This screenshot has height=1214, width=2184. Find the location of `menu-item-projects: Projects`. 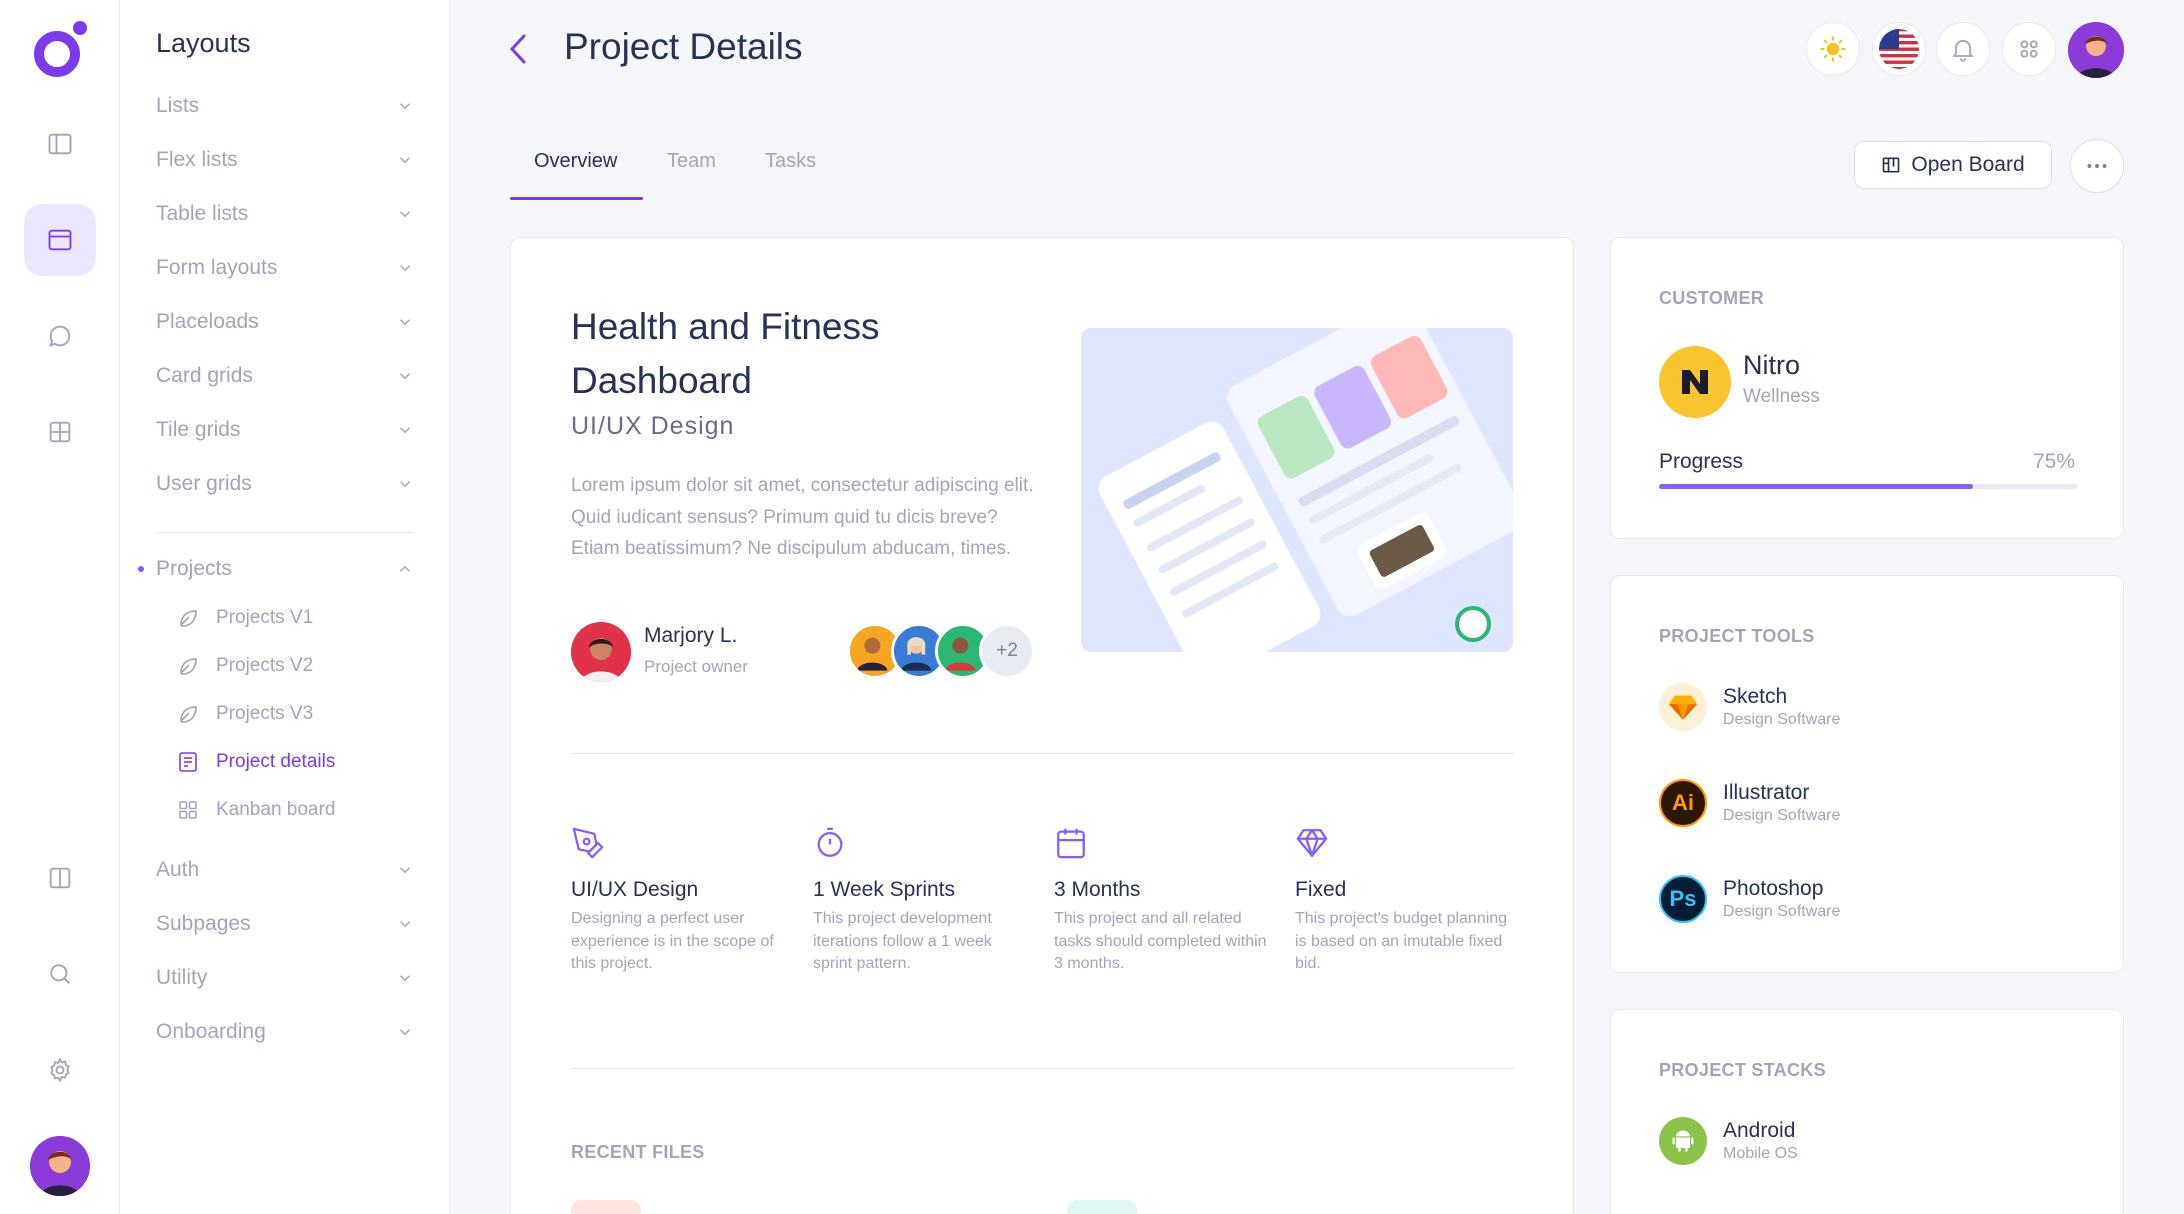

menu-item-projects: Projects is located at coordinates (276, 569).